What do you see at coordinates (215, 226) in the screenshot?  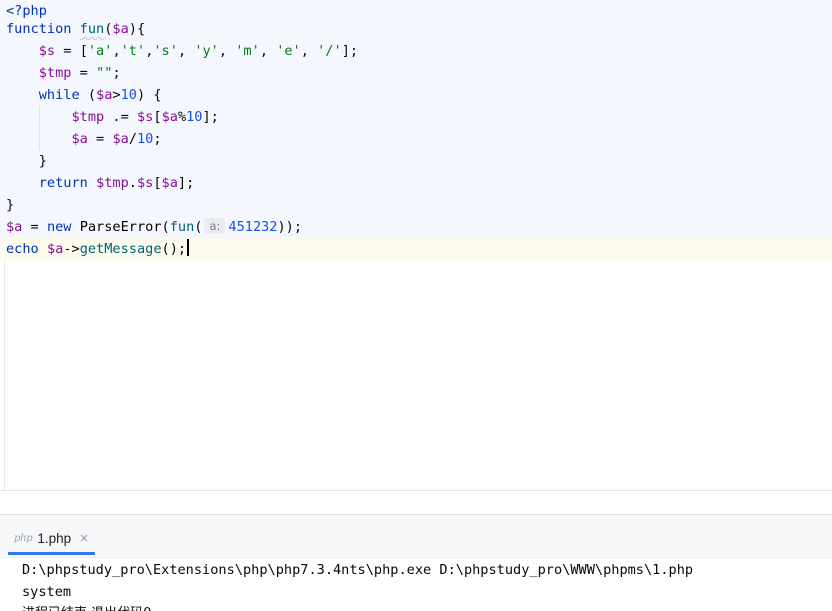 I see `parameter-hint: a:` at bounding box center [215, 226].